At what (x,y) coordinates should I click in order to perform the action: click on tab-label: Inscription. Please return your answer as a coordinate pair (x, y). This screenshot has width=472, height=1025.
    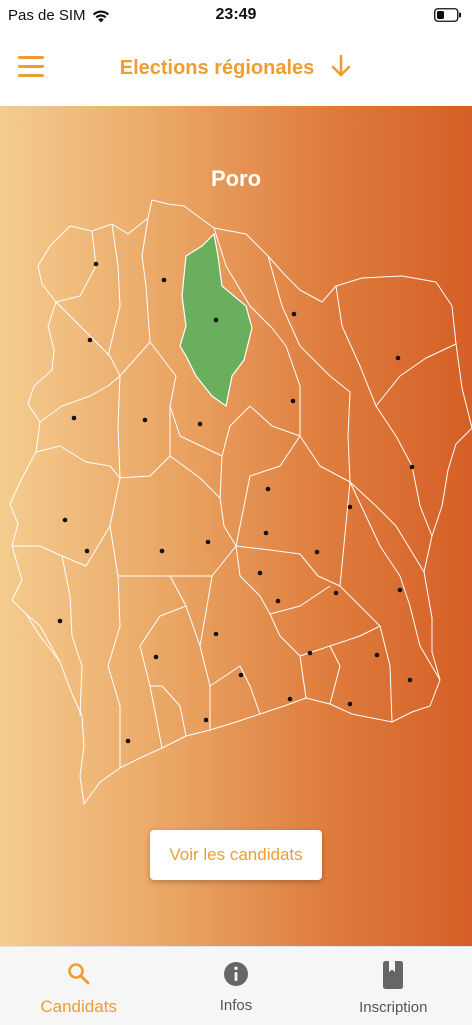
    Looking at the image, I should click on (393, 1007).